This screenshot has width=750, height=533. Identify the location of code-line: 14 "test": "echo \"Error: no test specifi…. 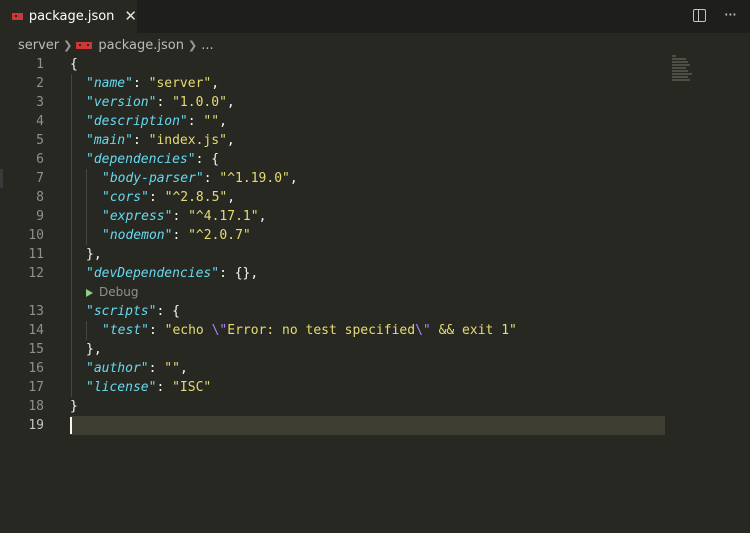
(272, 330).